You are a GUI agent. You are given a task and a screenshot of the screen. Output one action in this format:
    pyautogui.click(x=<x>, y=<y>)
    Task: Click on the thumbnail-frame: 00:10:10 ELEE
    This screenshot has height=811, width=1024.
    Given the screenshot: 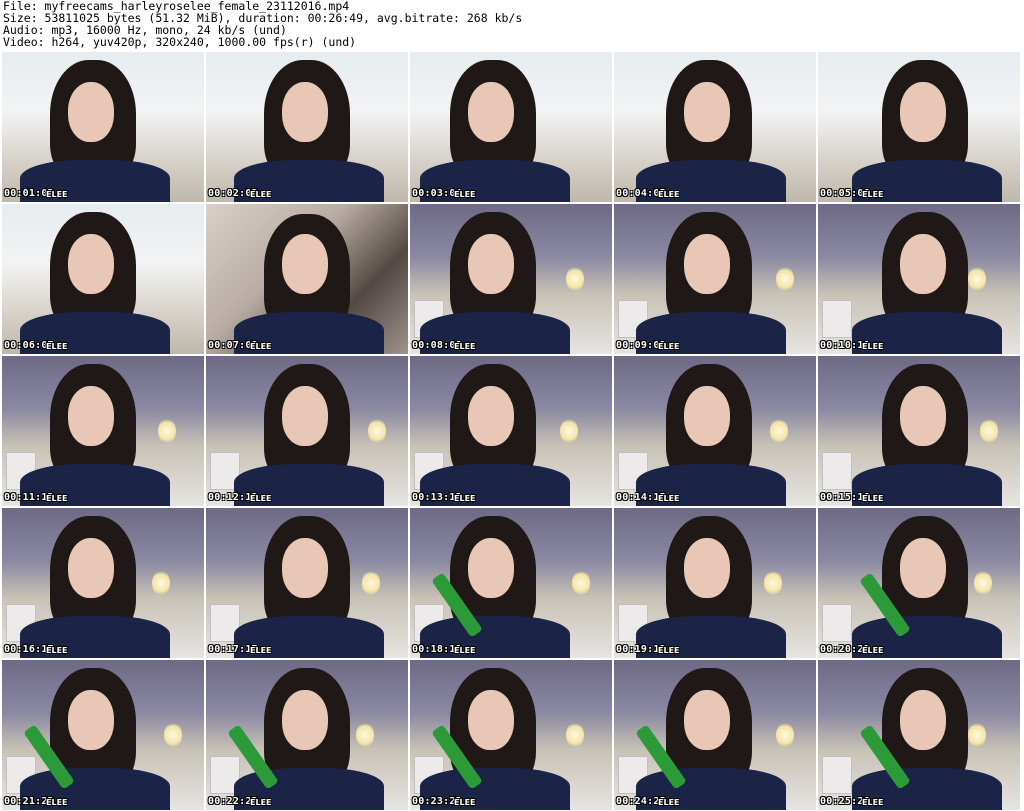 What is the action you would take?
    pyautogui.click(x=919, y=279)
    